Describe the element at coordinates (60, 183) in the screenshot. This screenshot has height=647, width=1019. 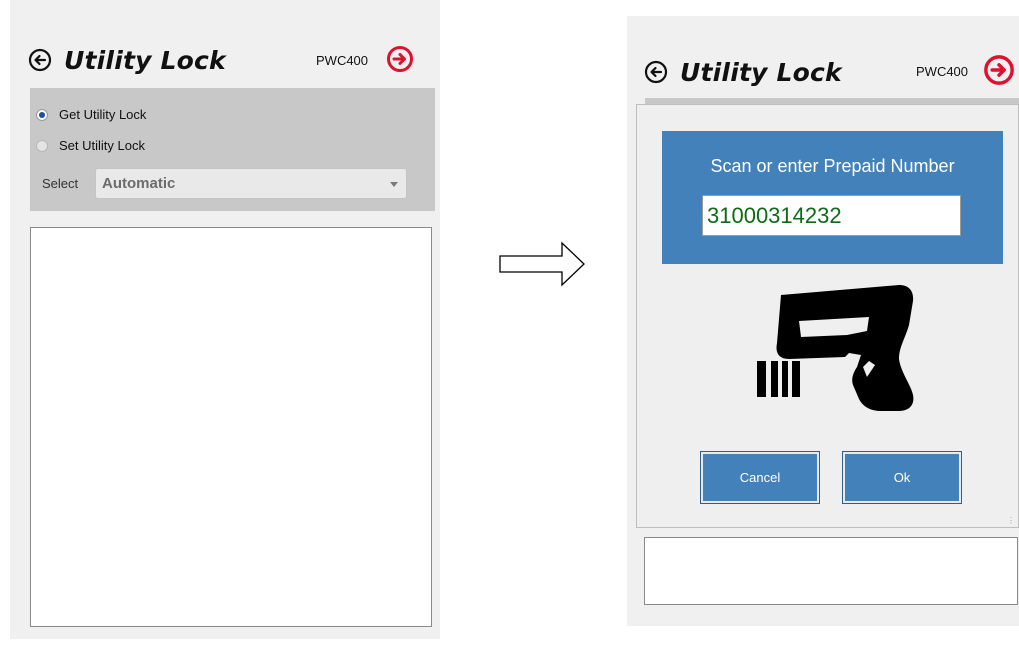
I see `select-label: Select` at that location.